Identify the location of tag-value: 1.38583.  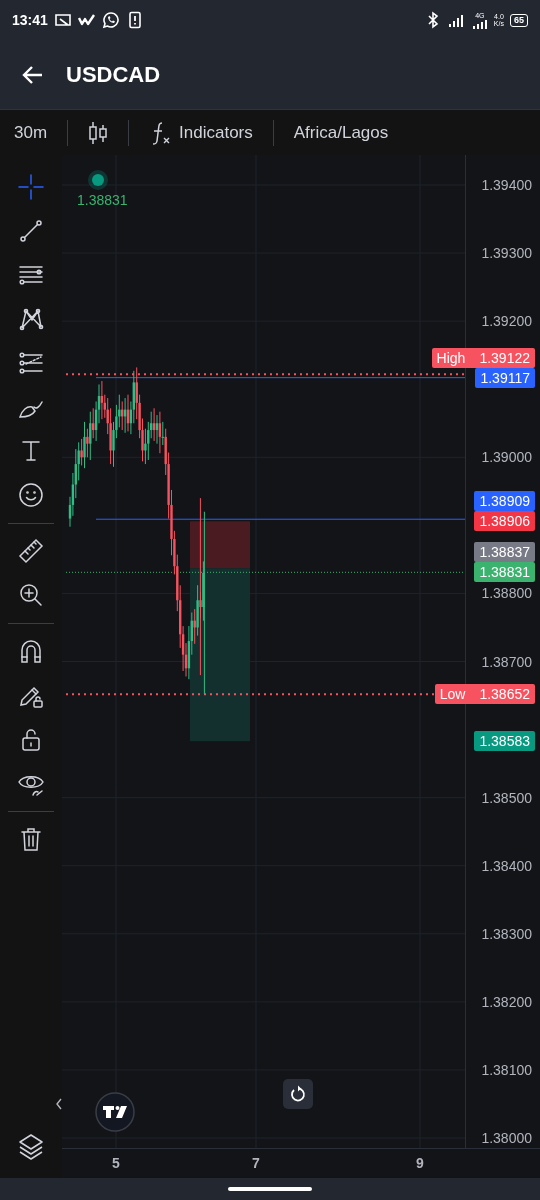
(504, 741).